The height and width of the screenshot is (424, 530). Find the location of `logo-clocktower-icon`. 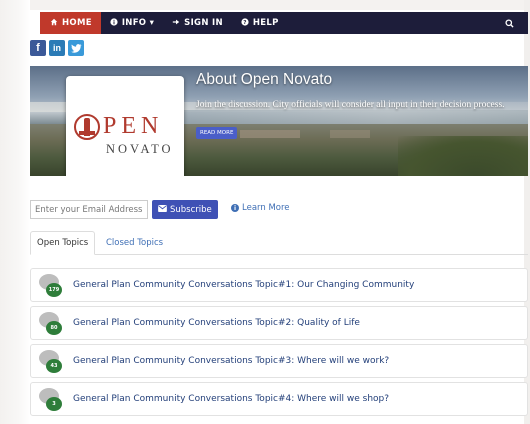

logo-clocktower-icon is located at coordinates (87, 127).